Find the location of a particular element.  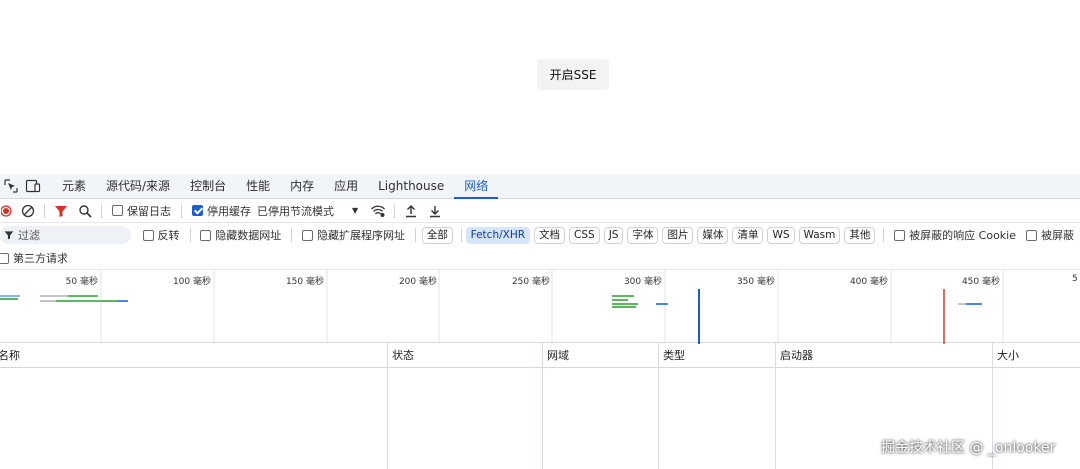

tab-console: 控制台 is located at coordinates (208, 186).